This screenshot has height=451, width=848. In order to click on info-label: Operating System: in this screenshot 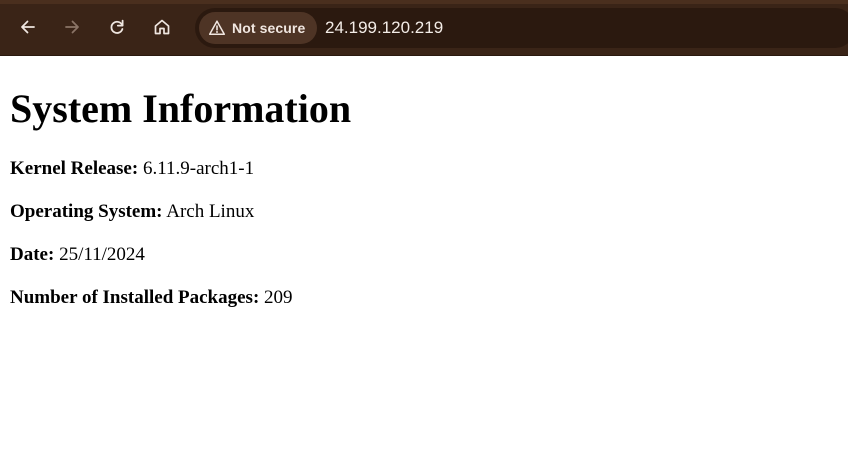, I will do `click(86, 211)`.